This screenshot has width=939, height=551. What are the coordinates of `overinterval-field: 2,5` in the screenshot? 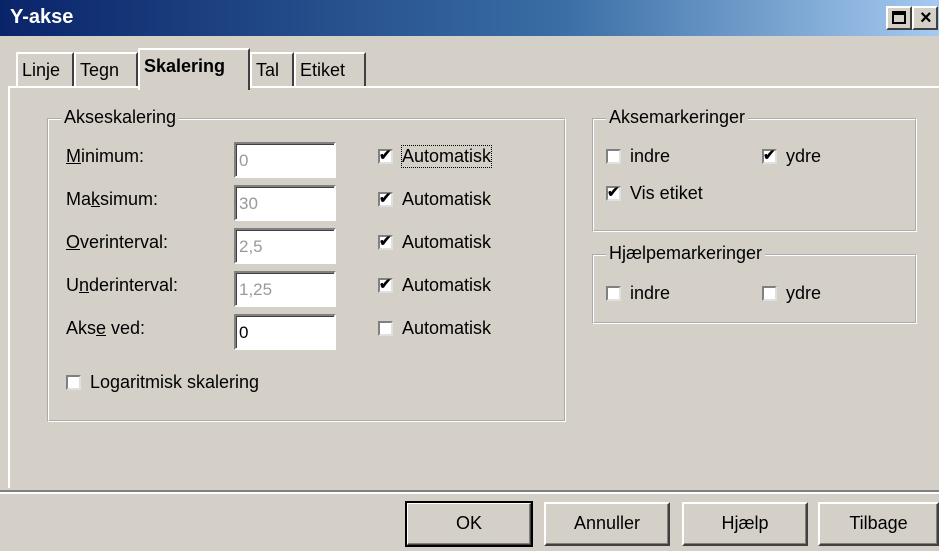 It's located at (285, 246).